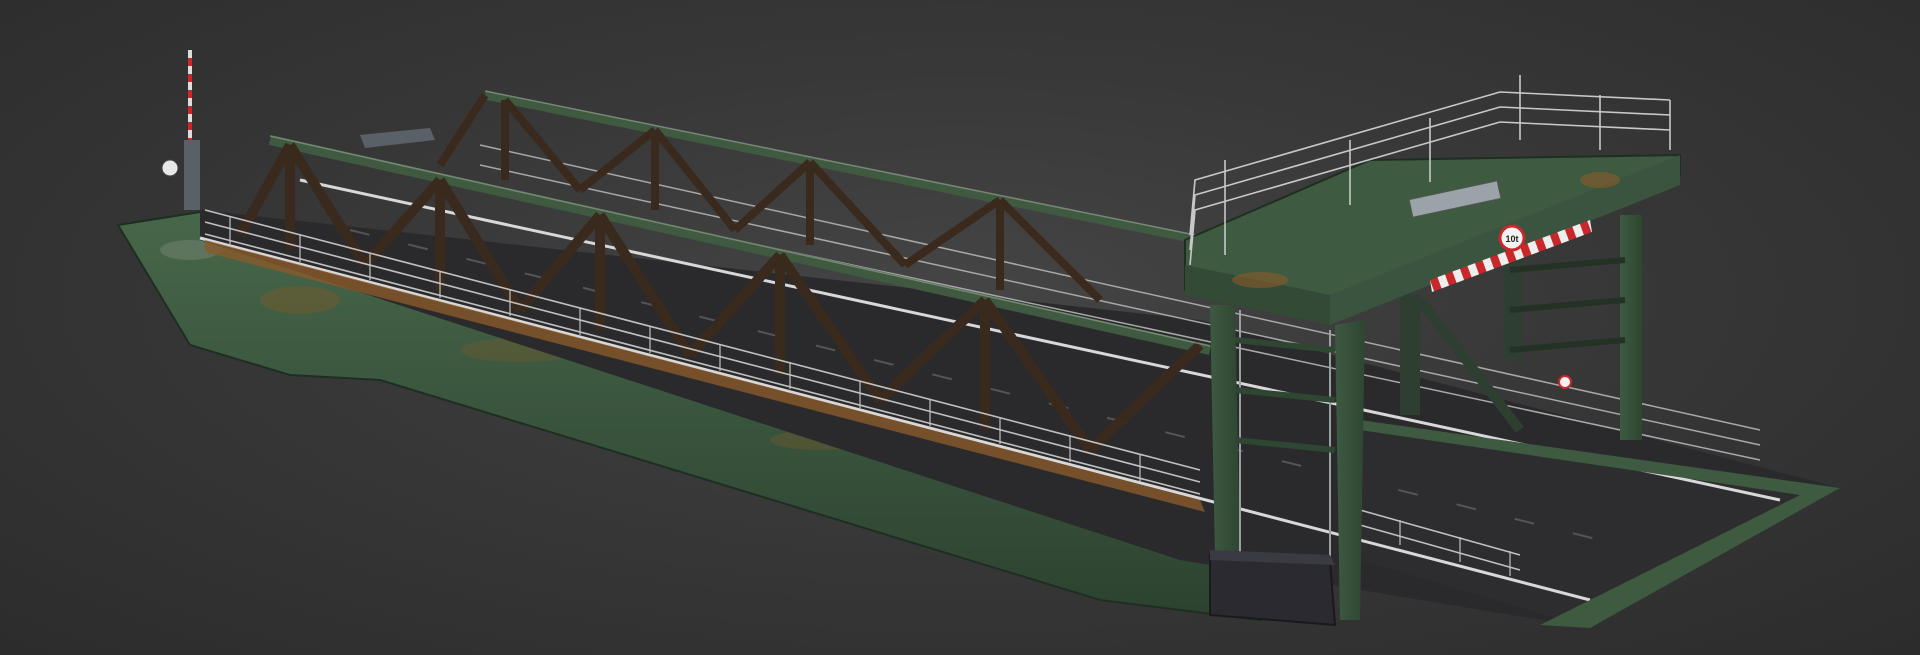 The height and width of the screenshot is (655, 1920). What do you see at coordinates (298, 130) in the screenshot?
I see `signal-mast` at bounding box center [298, 130].